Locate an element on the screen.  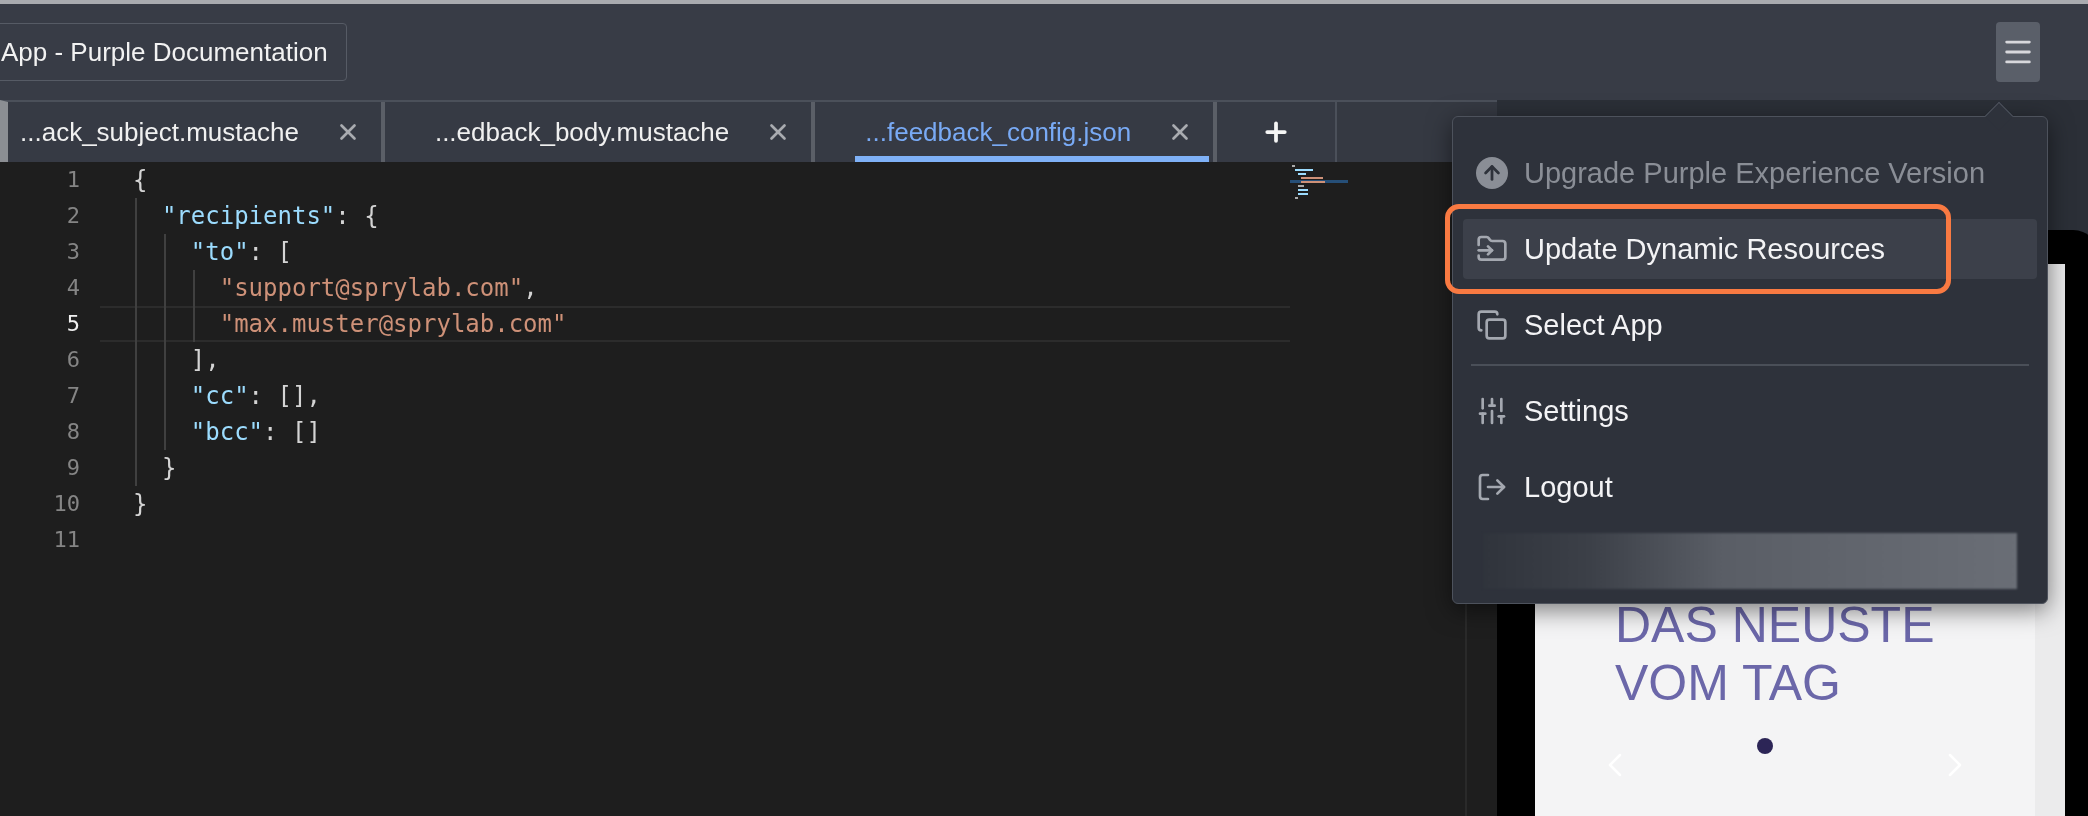
code-line: "bcc": [] is located at coordinates (255, 432).